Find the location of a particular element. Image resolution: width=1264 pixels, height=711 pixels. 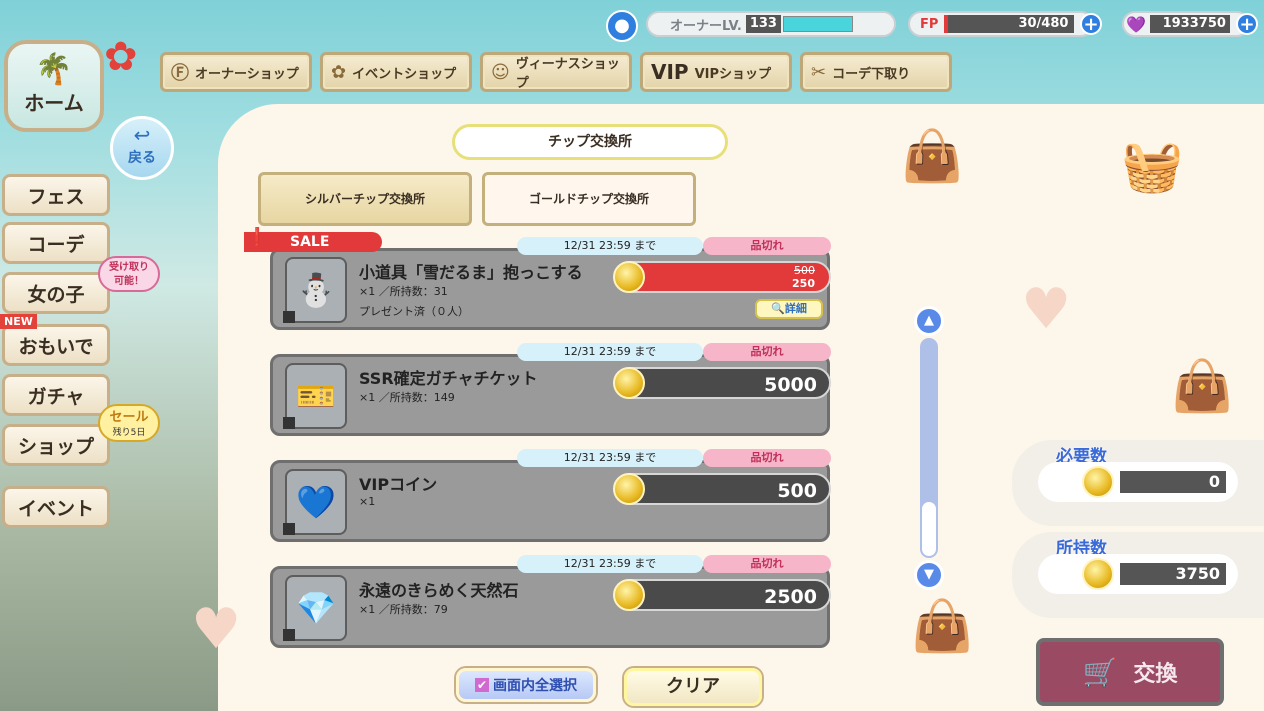

nav-label: 女の子 is located at coordinates (56, 294).